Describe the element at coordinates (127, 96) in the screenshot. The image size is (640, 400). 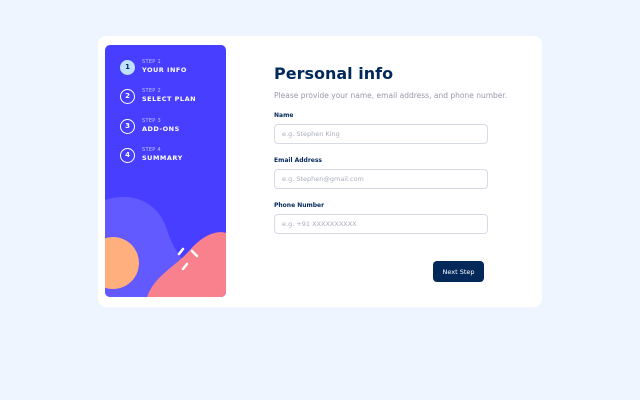
I see `step-number-badge: 2` at that location.